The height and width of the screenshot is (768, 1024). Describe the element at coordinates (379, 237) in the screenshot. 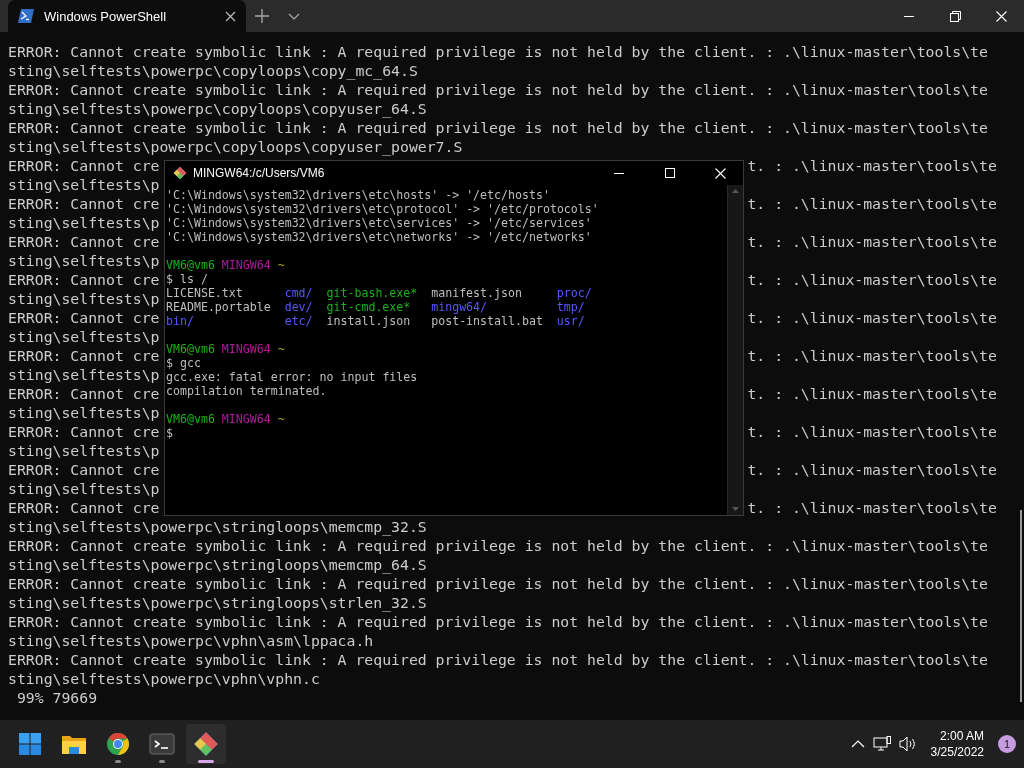

I see `terminal-line: 'C:\Windows\system32\drivers\etc\networks' -> '/etc/networks'` at that location.